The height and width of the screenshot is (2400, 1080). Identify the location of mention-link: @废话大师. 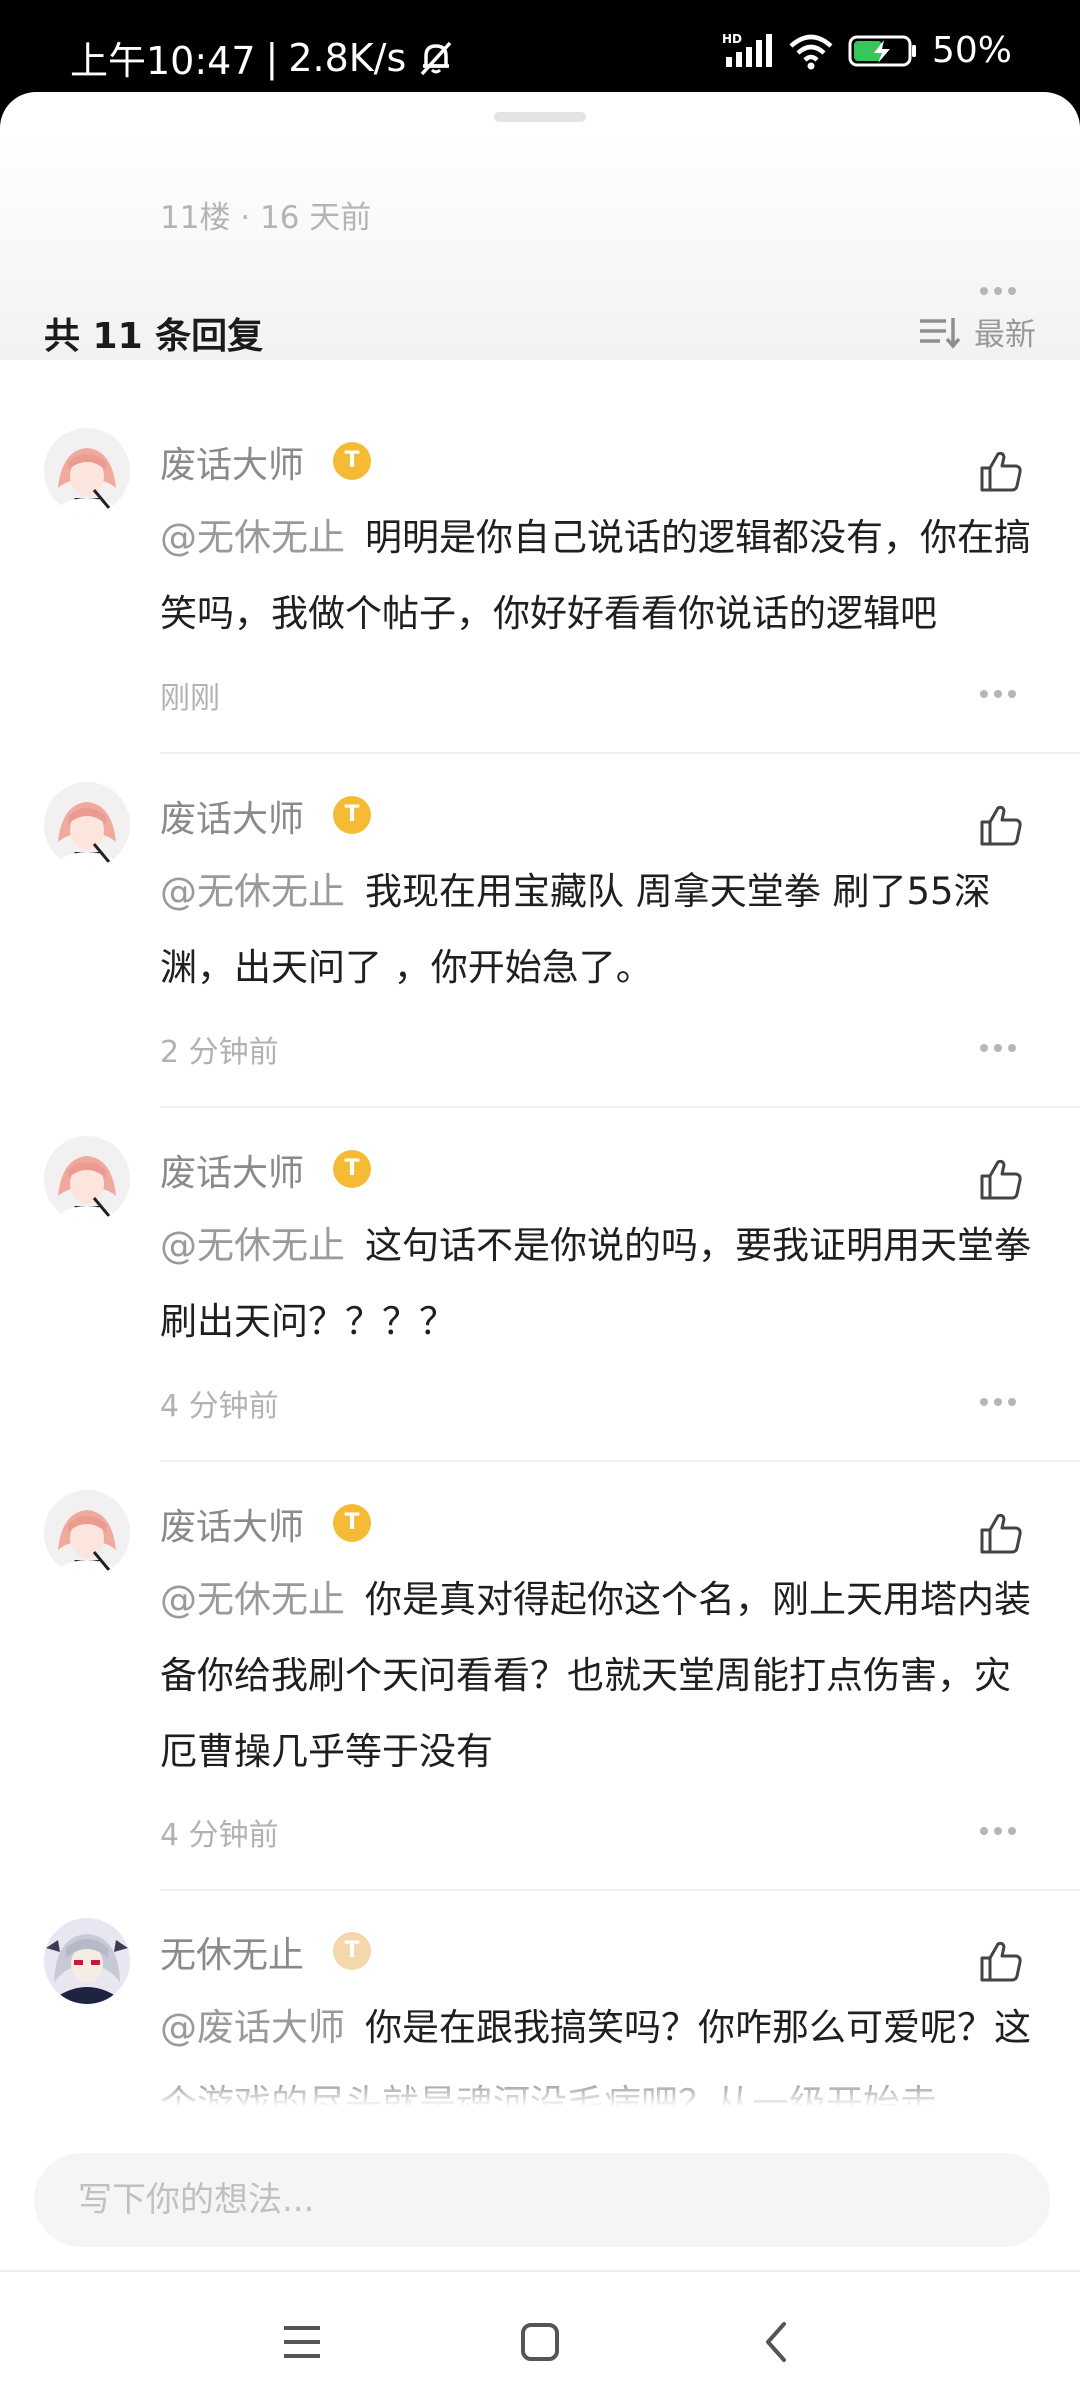
(252, 2027).